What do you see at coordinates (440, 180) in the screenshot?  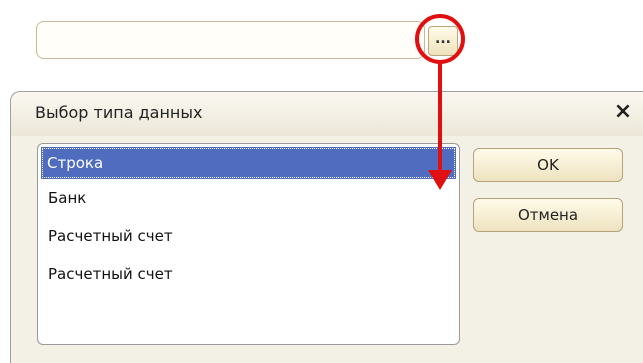 I see `arrow-head` at bounding box center [440, 180].